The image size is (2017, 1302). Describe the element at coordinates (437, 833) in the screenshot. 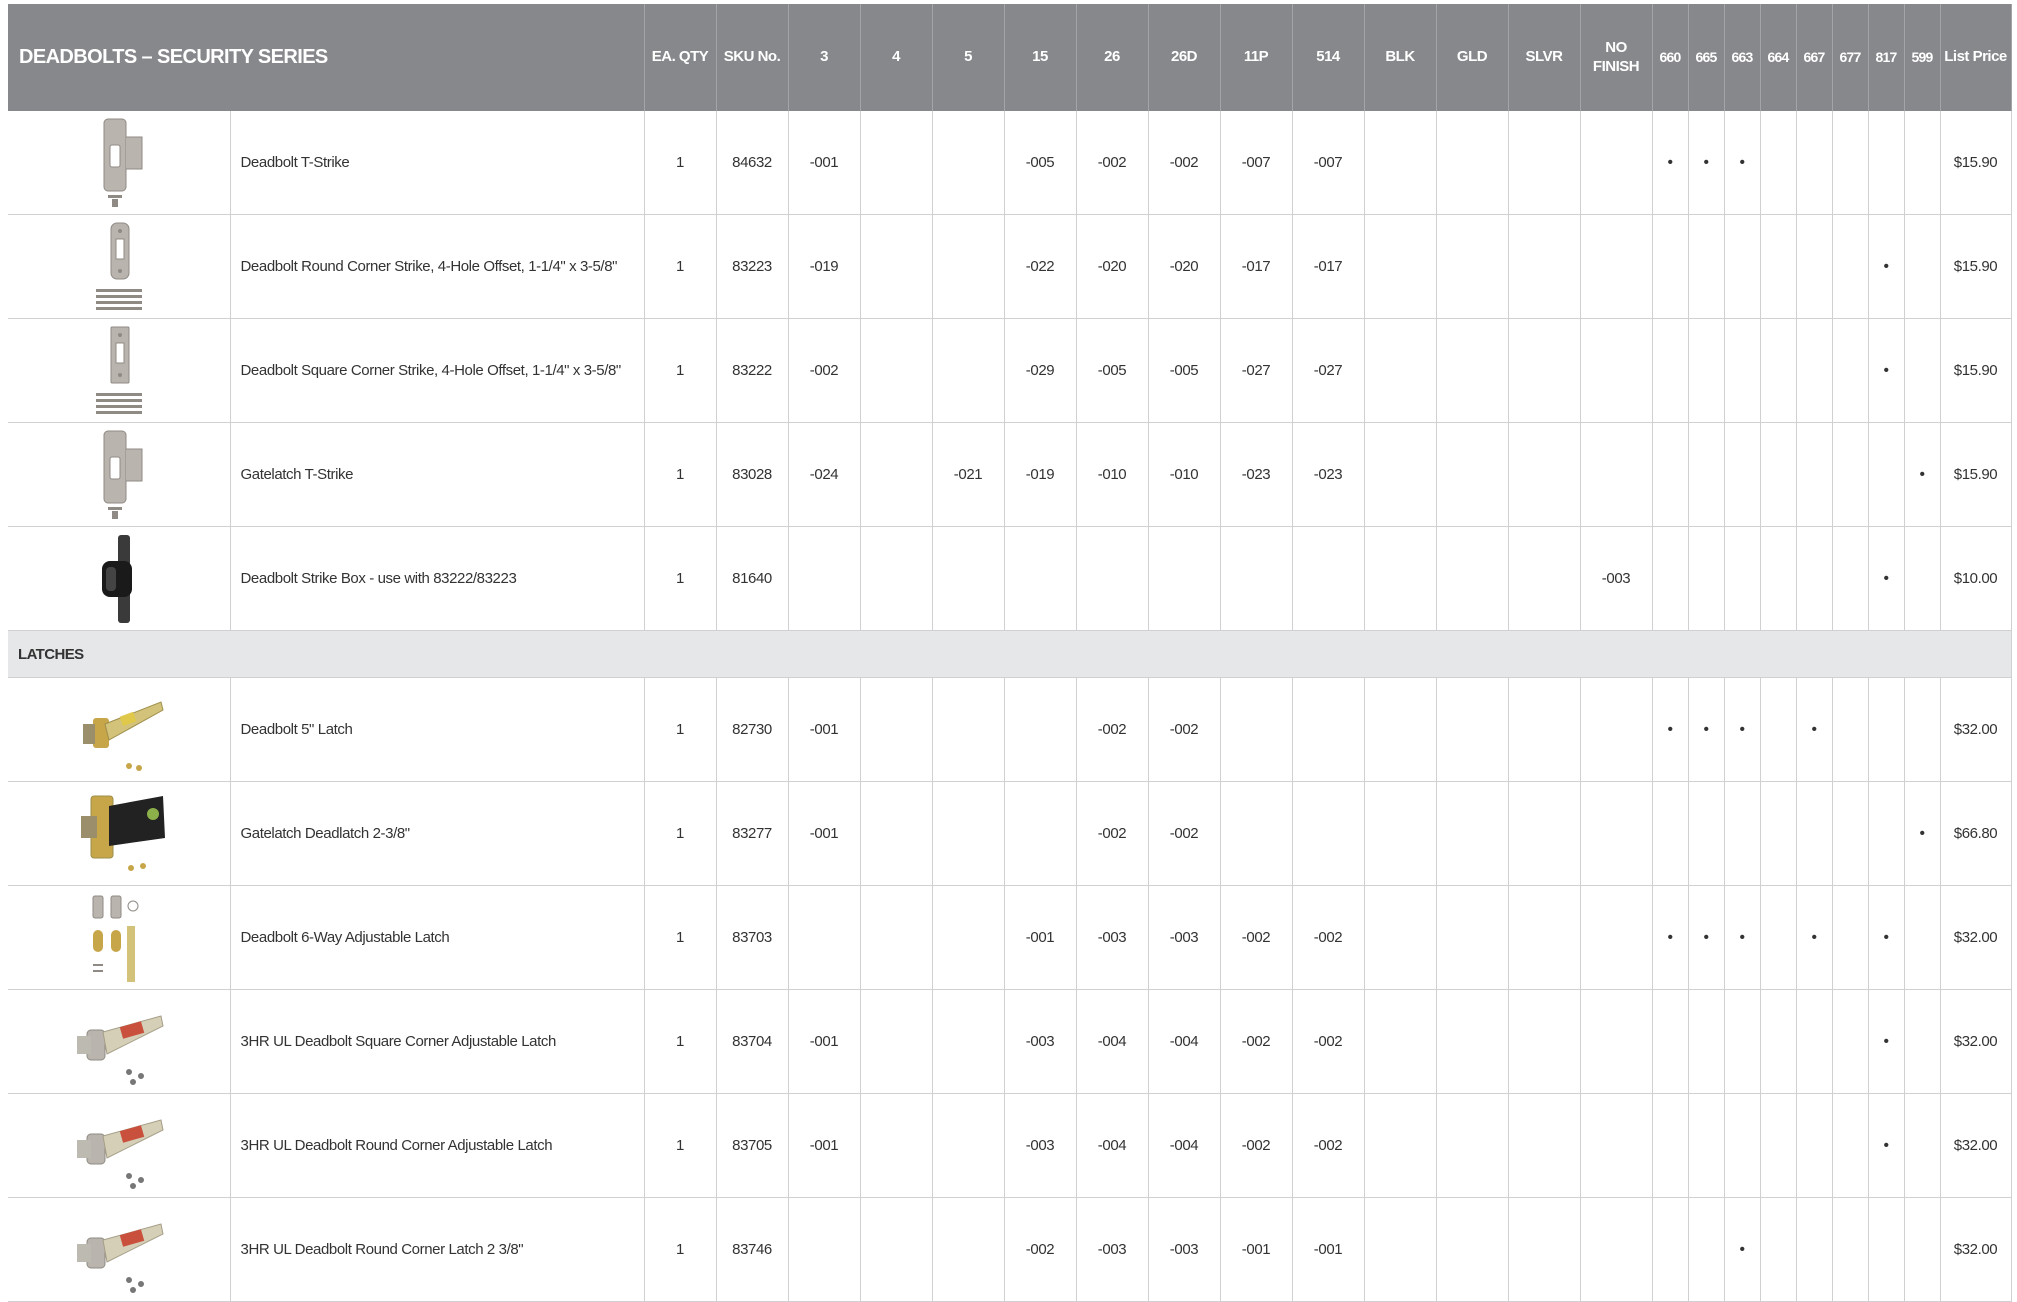

I see `product-name: Gatelatch Deadlatch 2-3/8"` at that location.